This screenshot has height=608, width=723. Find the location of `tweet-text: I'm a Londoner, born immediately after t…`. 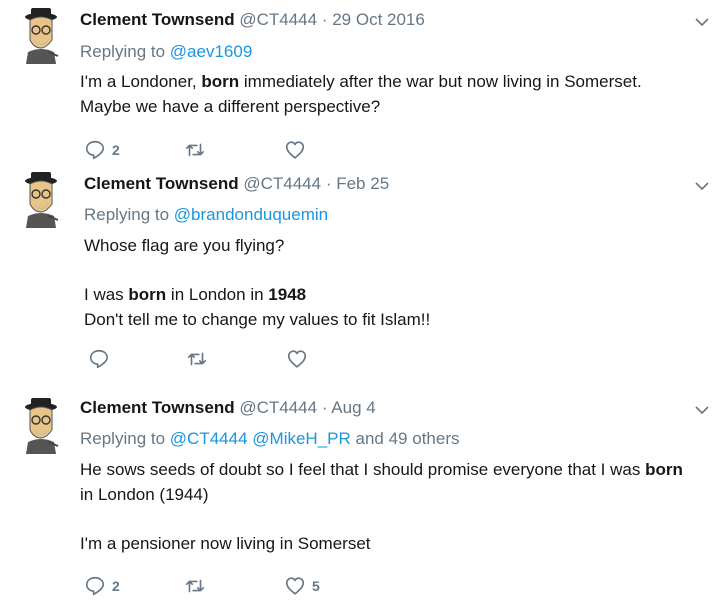

tweet-text: I'm a Londoner, born immediately after t… is located at coordinates (395, 94).